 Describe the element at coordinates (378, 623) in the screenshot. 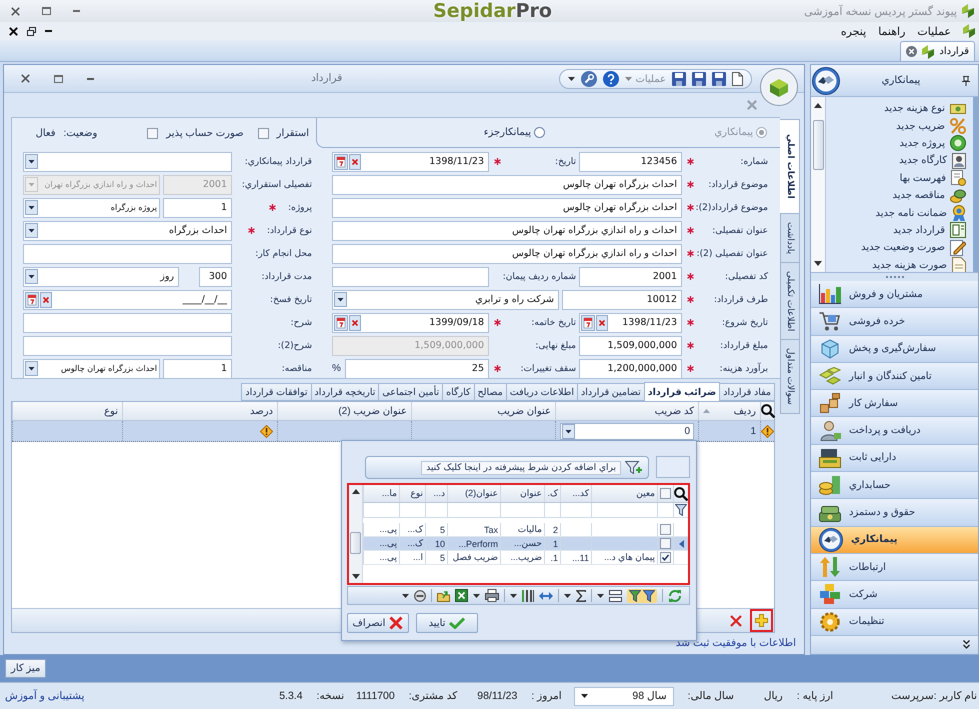

I see `cancel-button: انصراف` at that location.